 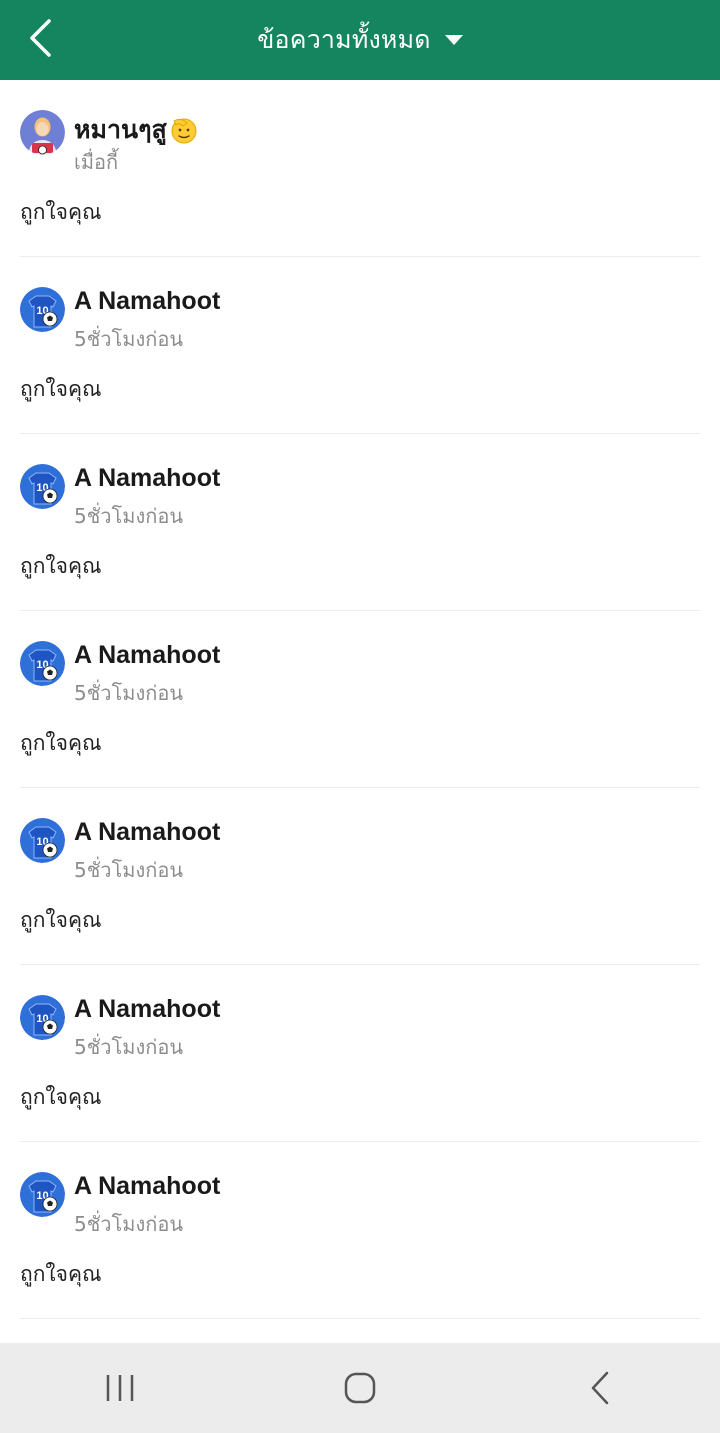 I want to click on back-button, so click(x=40, y=38).